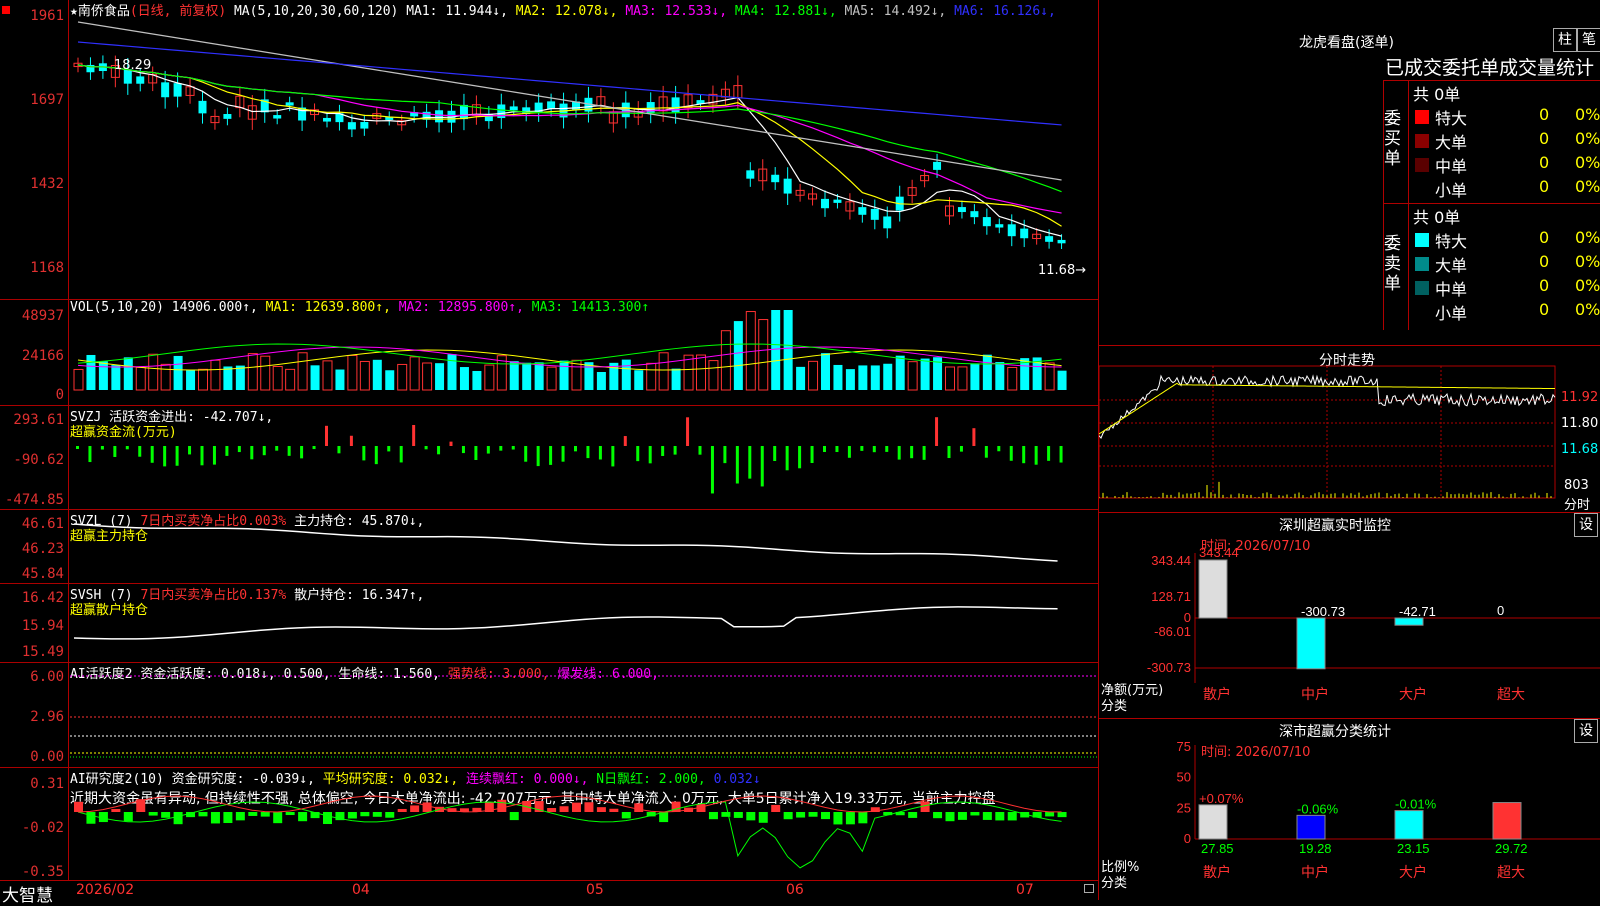 This screenshot has height=906, width=1600. Describe the element at coordinates (1349, 429) in the screenshot. I see `intraday-panel: 分时走势 11.92 11.80 11.68 803 分时` at that location.